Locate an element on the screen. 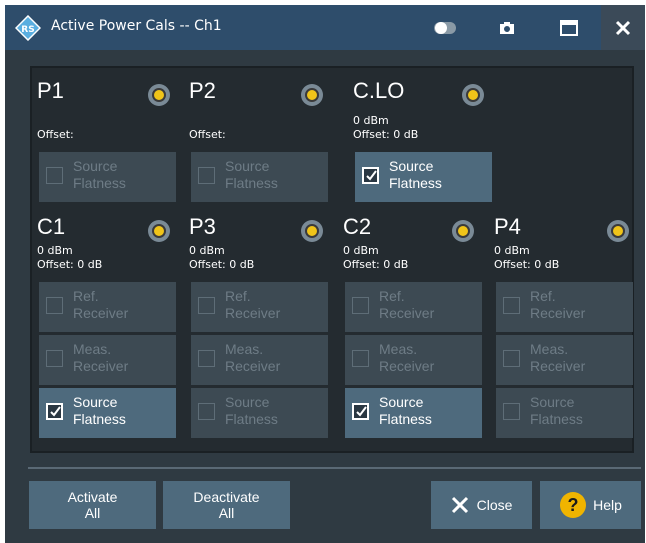  activate-all-line2: All is located at coordinates (92, 513).